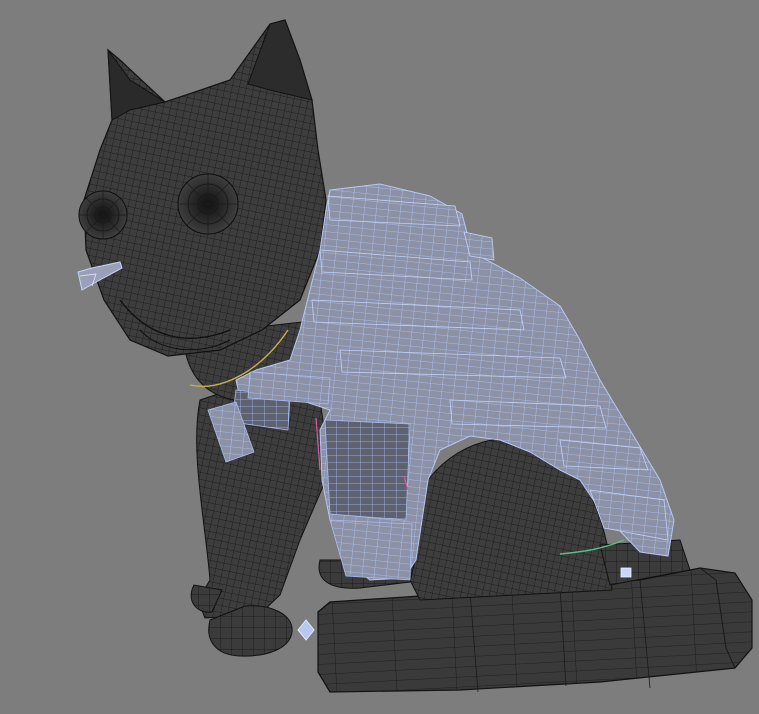 Image resolution: width=759 pixels, height=714 pixels. Describe the element at coordinates (208, 204) in the screenshot. I see `right-eye-mesh` at that location.